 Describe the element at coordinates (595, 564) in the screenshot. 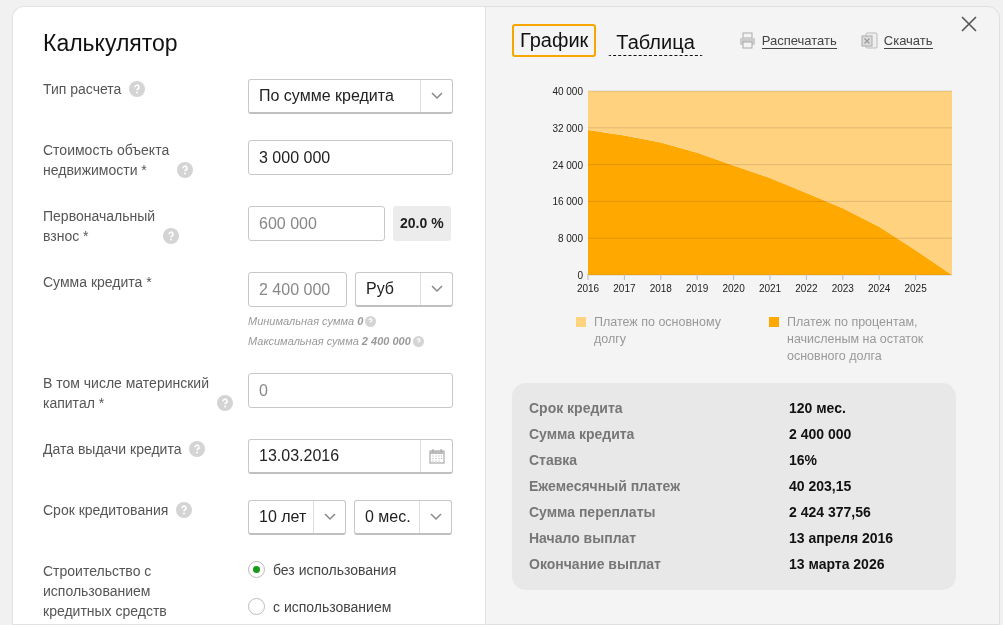

I see `summary-label: Окончание выплат` at that location.